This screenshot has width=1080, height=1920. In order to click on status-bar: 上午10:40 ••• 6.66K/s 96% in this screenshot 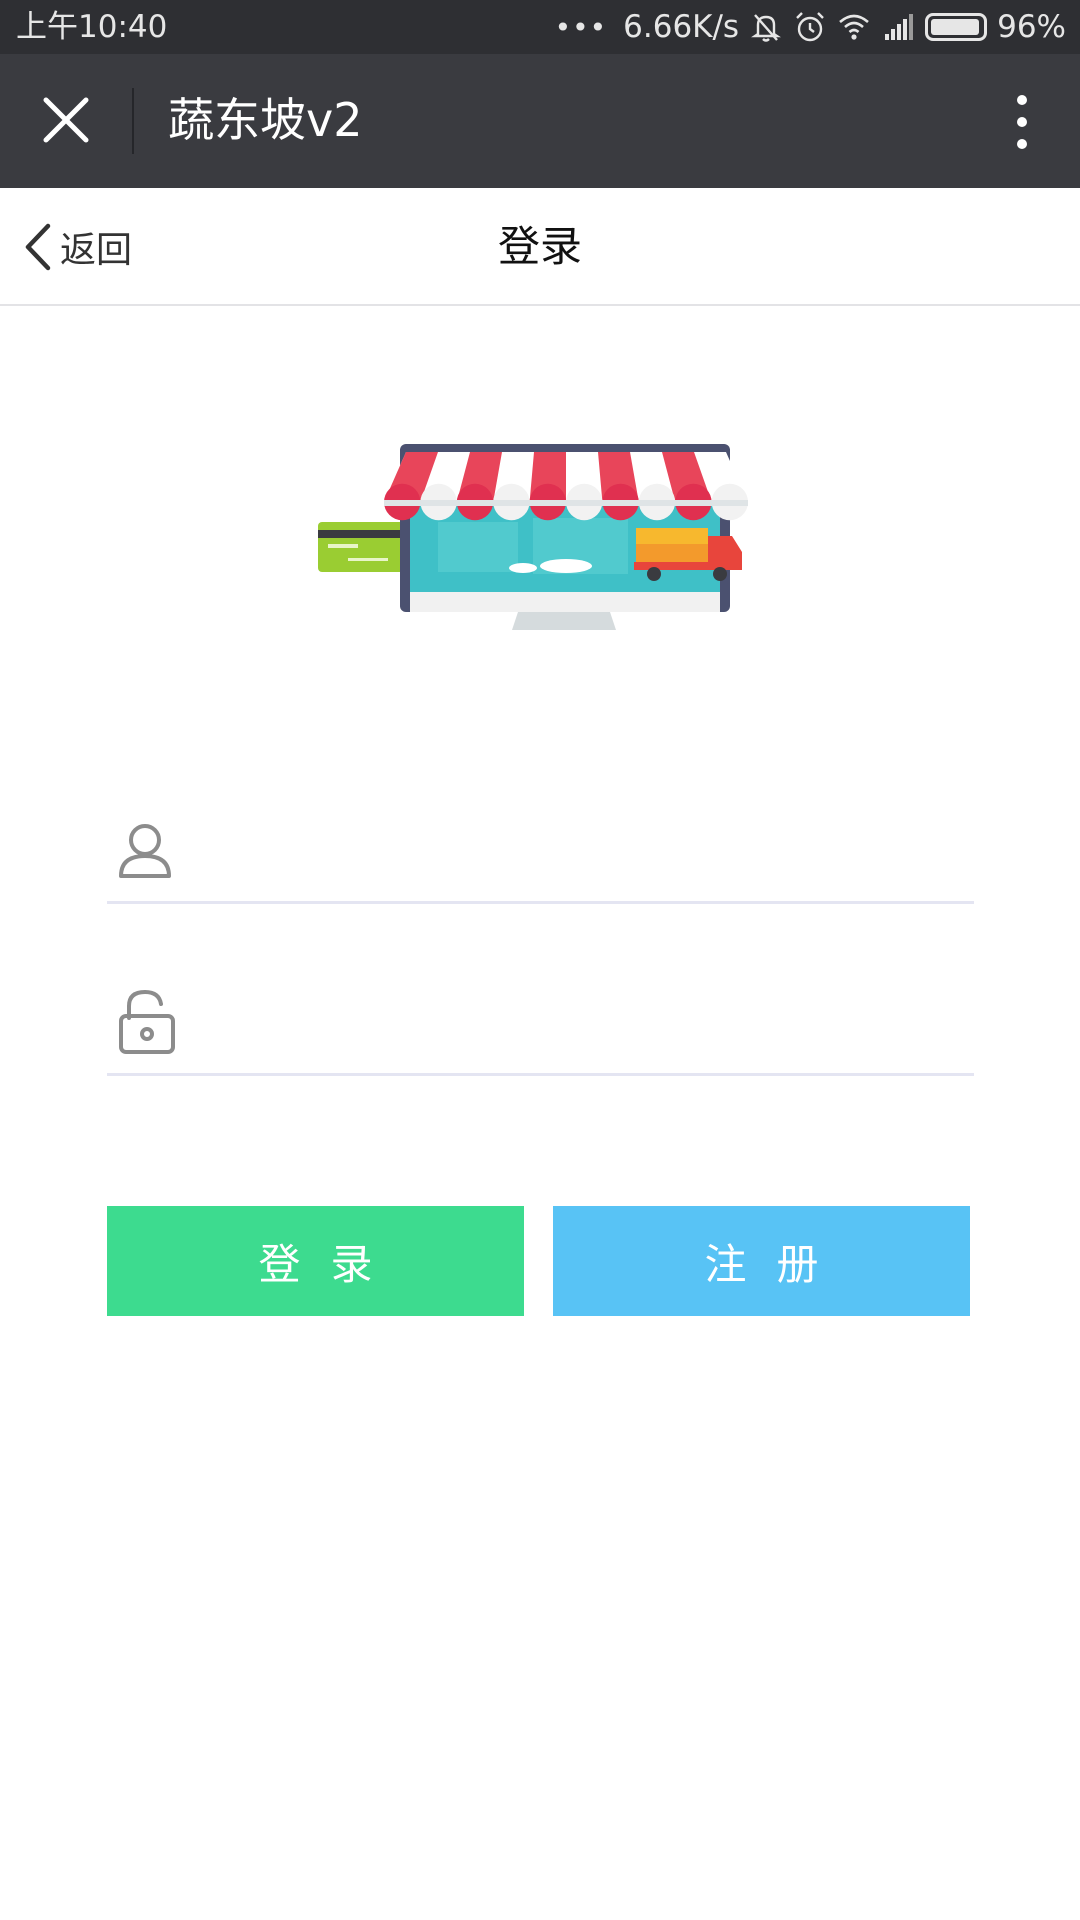, I will do `click(540, 27)`.